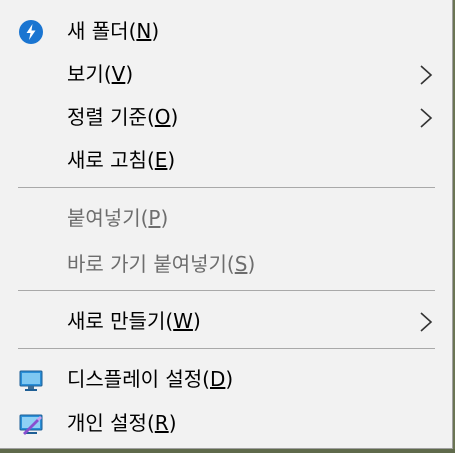  I want to click on menu-item-new-folder: 새 폴더(N), so click(226, 31).